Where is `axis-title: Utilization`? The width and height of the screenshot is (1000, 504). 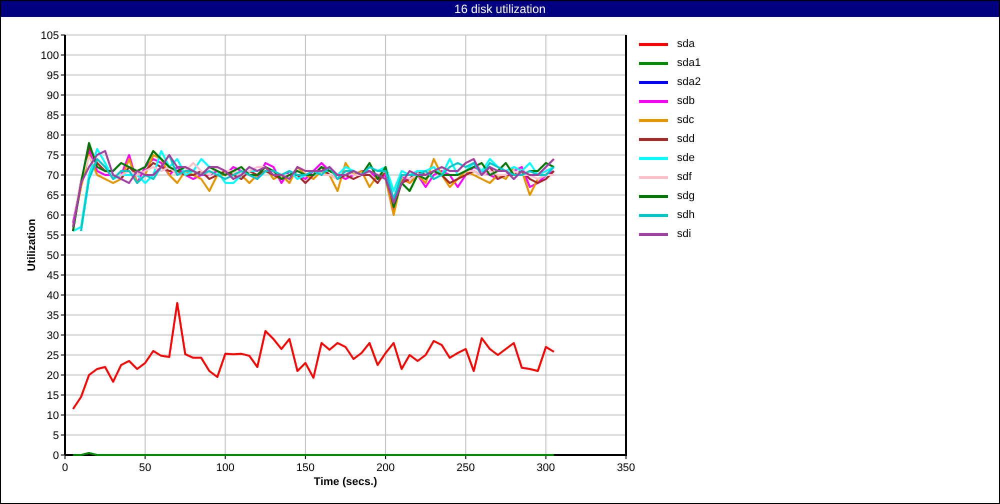
axis-title: Utilization is located at coordinates (32, 245).